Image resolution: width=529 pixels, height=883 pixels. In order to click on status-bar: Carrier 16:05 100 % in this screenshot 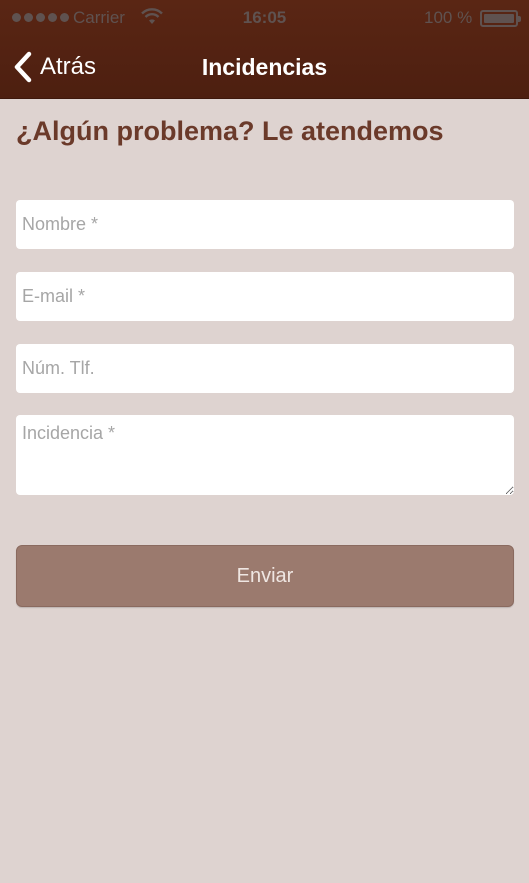, I will do `click(264, 18)`.